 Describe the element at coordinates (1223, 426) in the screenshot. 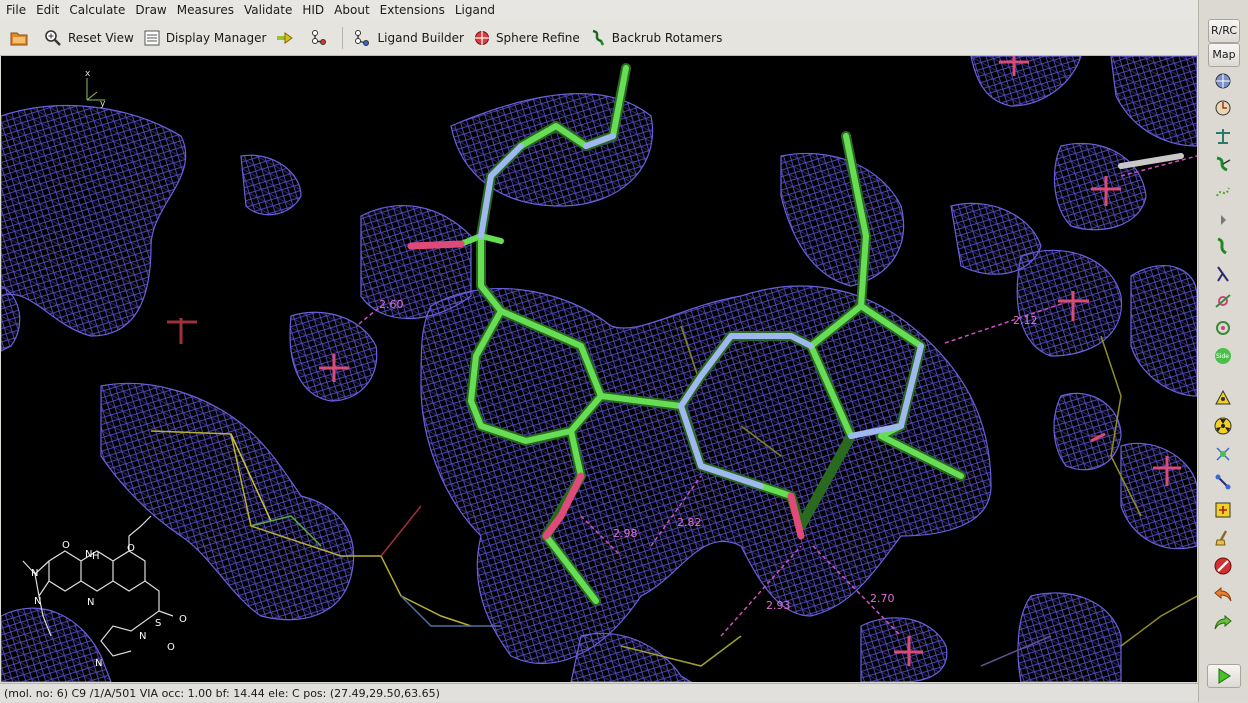

I see `radiation-icon` at that location.